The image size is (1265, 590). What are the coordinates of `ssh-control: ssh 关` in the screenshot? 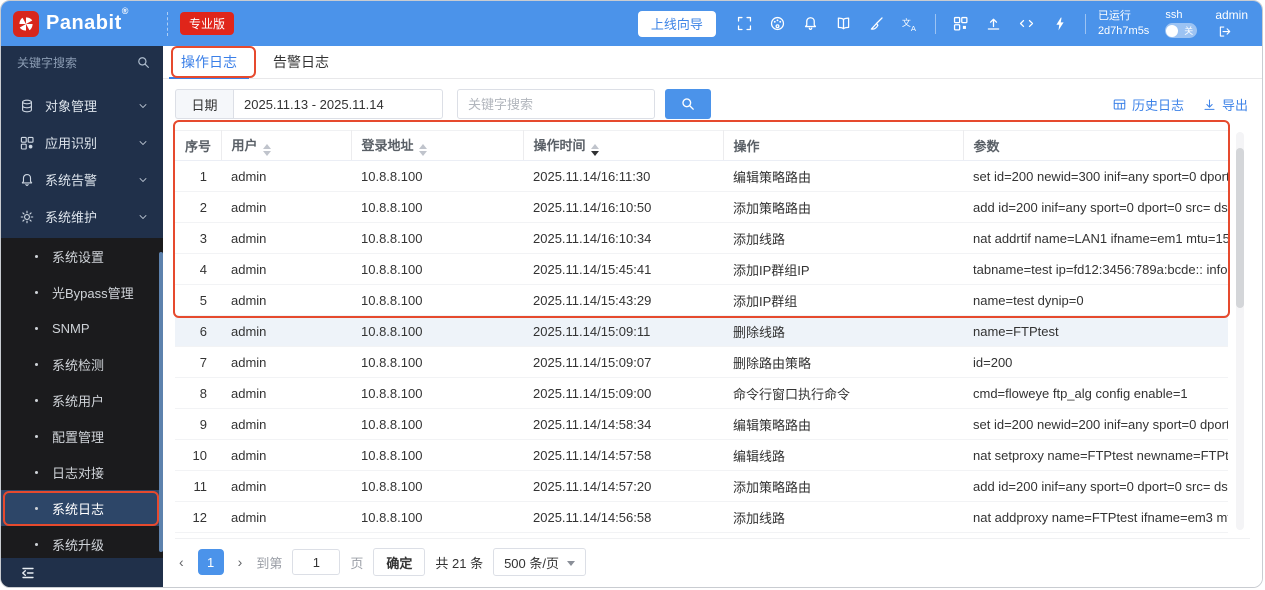 It's located at (1181, 23).